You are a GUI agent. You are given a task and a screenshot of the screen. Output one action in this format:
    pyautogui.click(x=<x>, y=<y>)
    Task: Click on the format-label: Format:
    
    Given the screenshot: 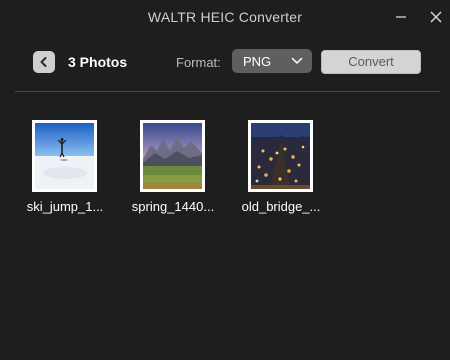 What is the action you would take?
    pyautogui.click(x=198, y=62)
    